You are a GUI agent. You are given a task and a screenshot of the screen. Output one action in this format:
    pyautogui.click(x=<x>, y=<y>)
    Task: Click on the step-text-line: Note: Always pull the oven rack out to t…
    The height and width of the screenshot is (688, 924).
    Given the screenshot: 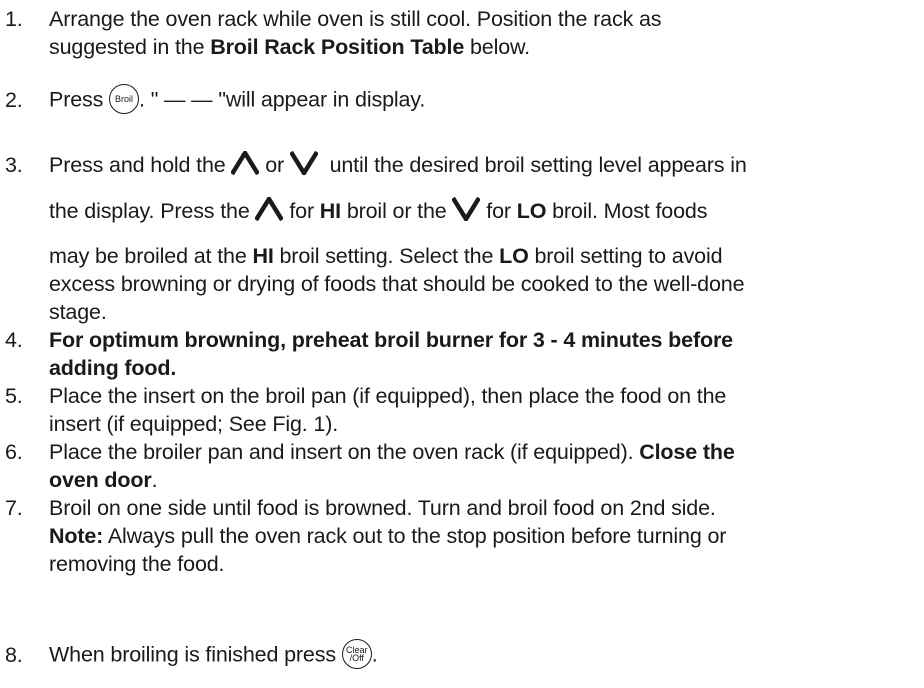 What is the action you would take?
    pyautogui.click(x=387, y=536)
    